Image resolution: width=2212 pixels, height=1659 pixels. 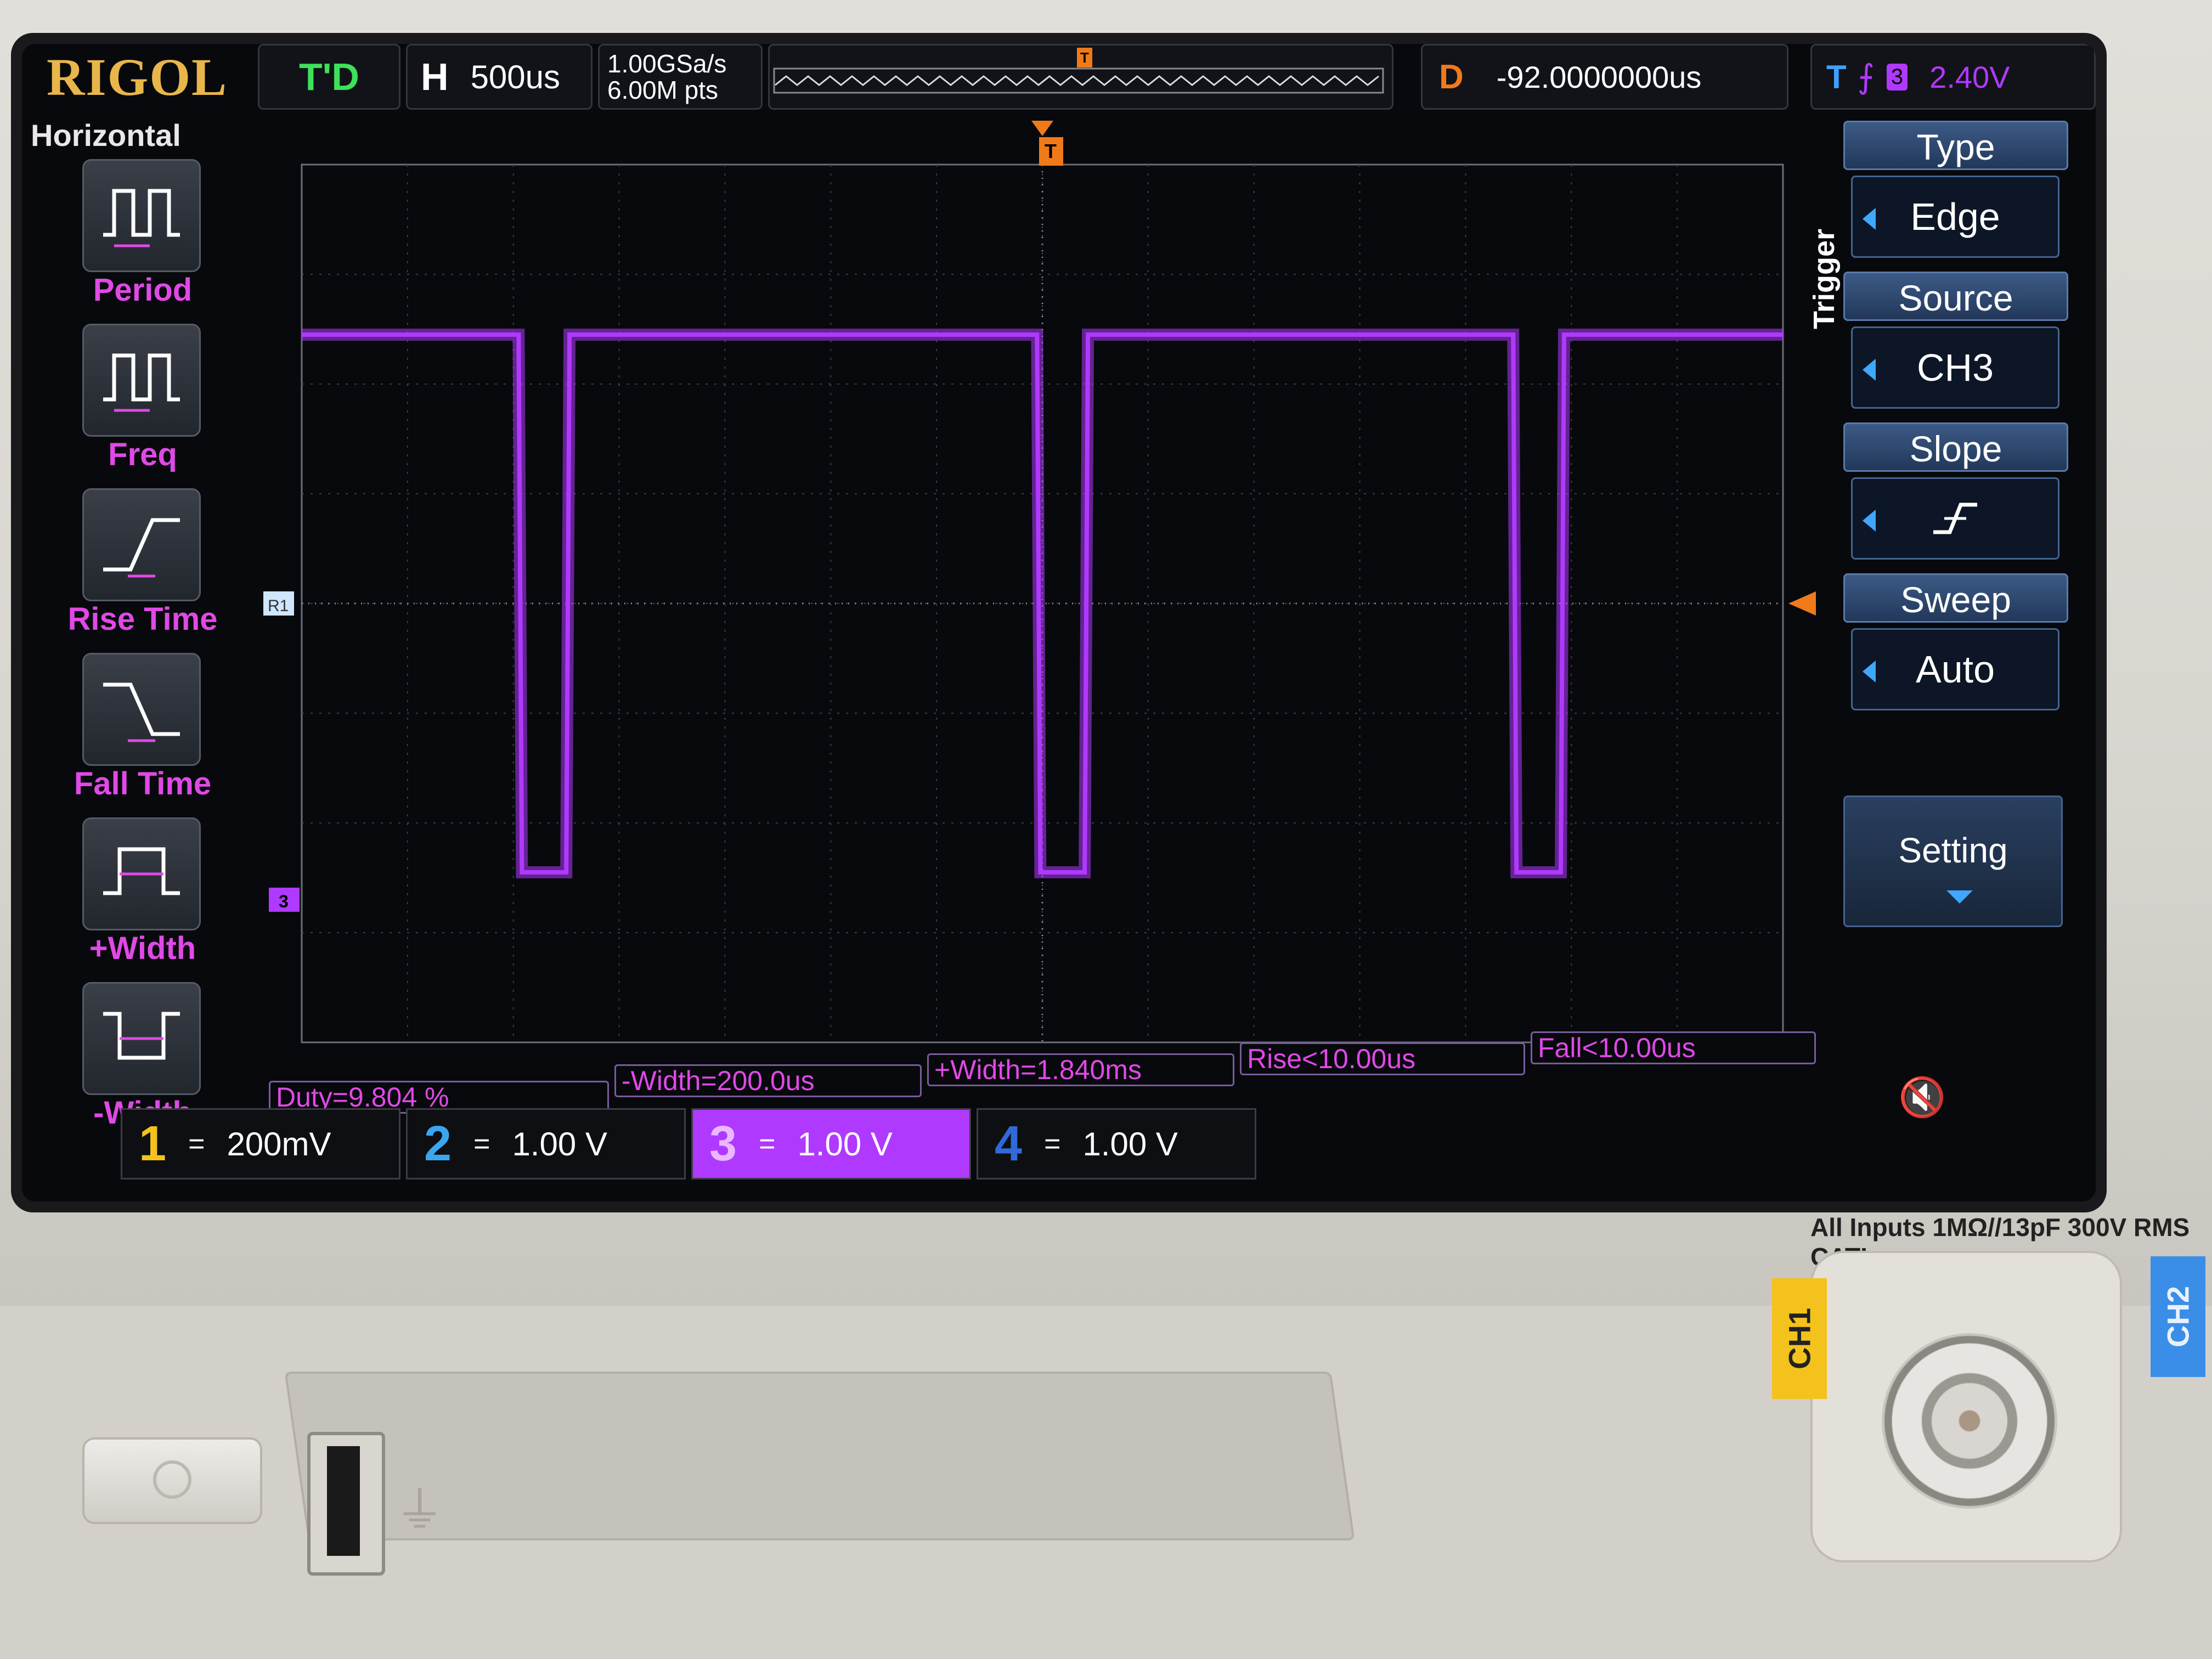 What do you see at coordinates (141, 1038) in the screenshot?
I see `negative-width-icon` at bounding box center [141, 1038].